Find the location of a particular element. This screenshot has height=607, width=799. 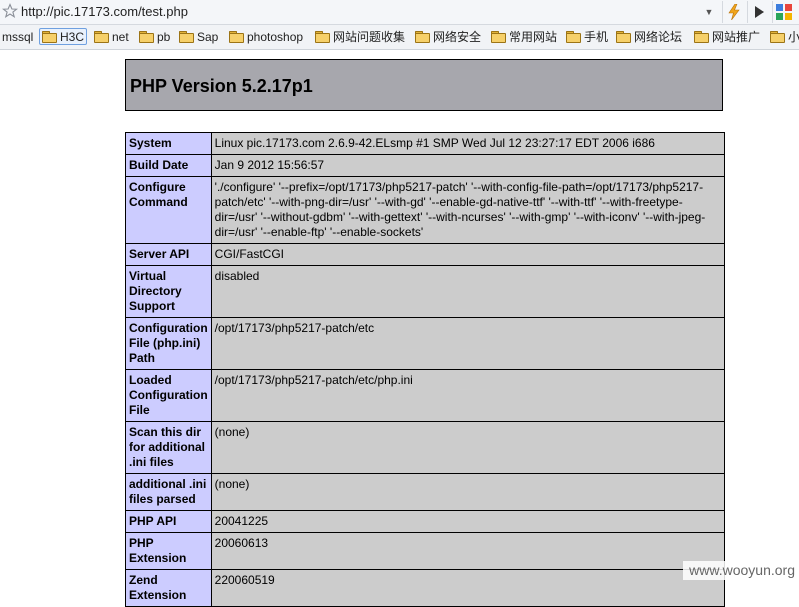

bookmark-label: 网络论坛 is located at coordinates (658, 37).